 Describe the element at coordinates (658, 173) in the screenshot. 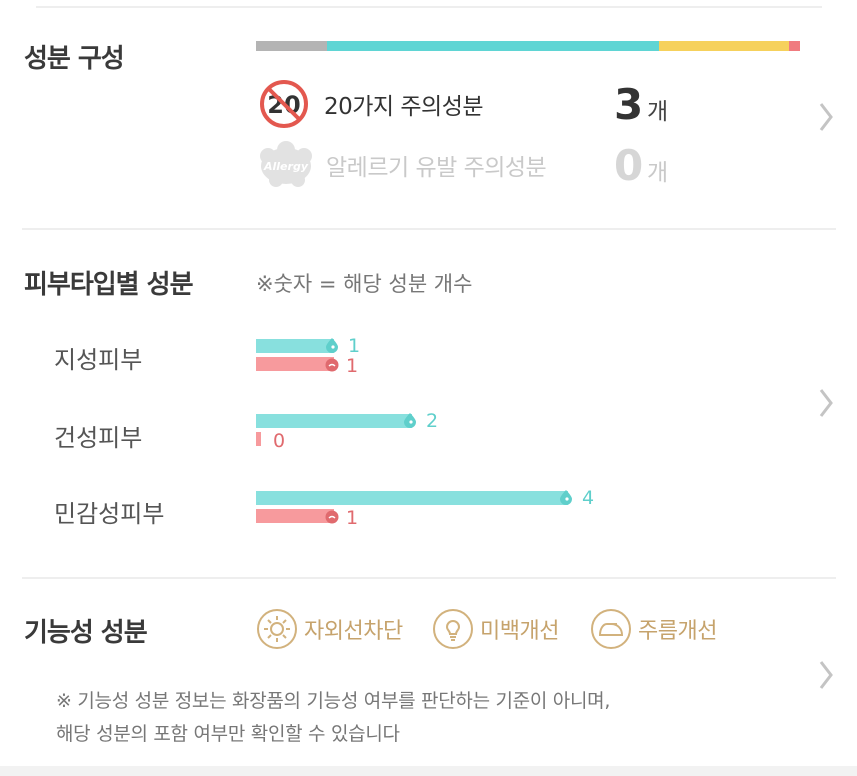

I see `allergy-unit: 개` at that location.